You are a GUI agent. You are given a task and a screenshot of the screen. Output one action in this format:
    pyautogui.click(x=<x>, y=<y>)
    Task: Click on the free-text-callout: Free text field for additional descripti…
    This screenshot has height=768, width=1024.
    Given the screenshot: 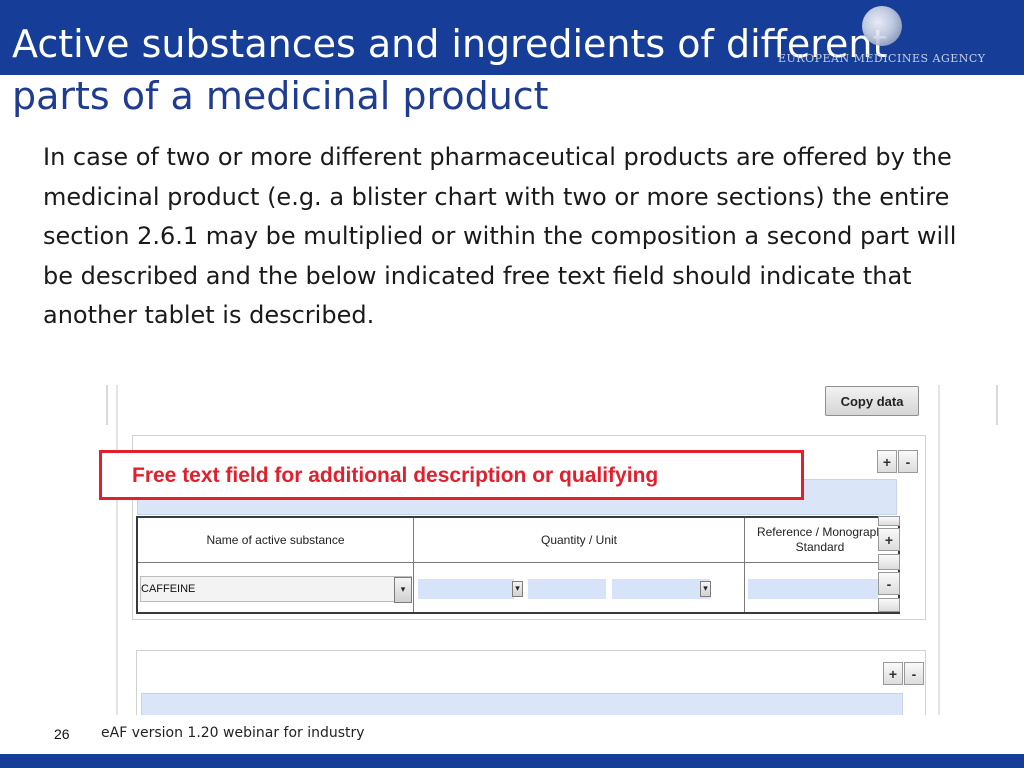 What is the action you would take?
    pyautogui.click(x=451, y=475)
    